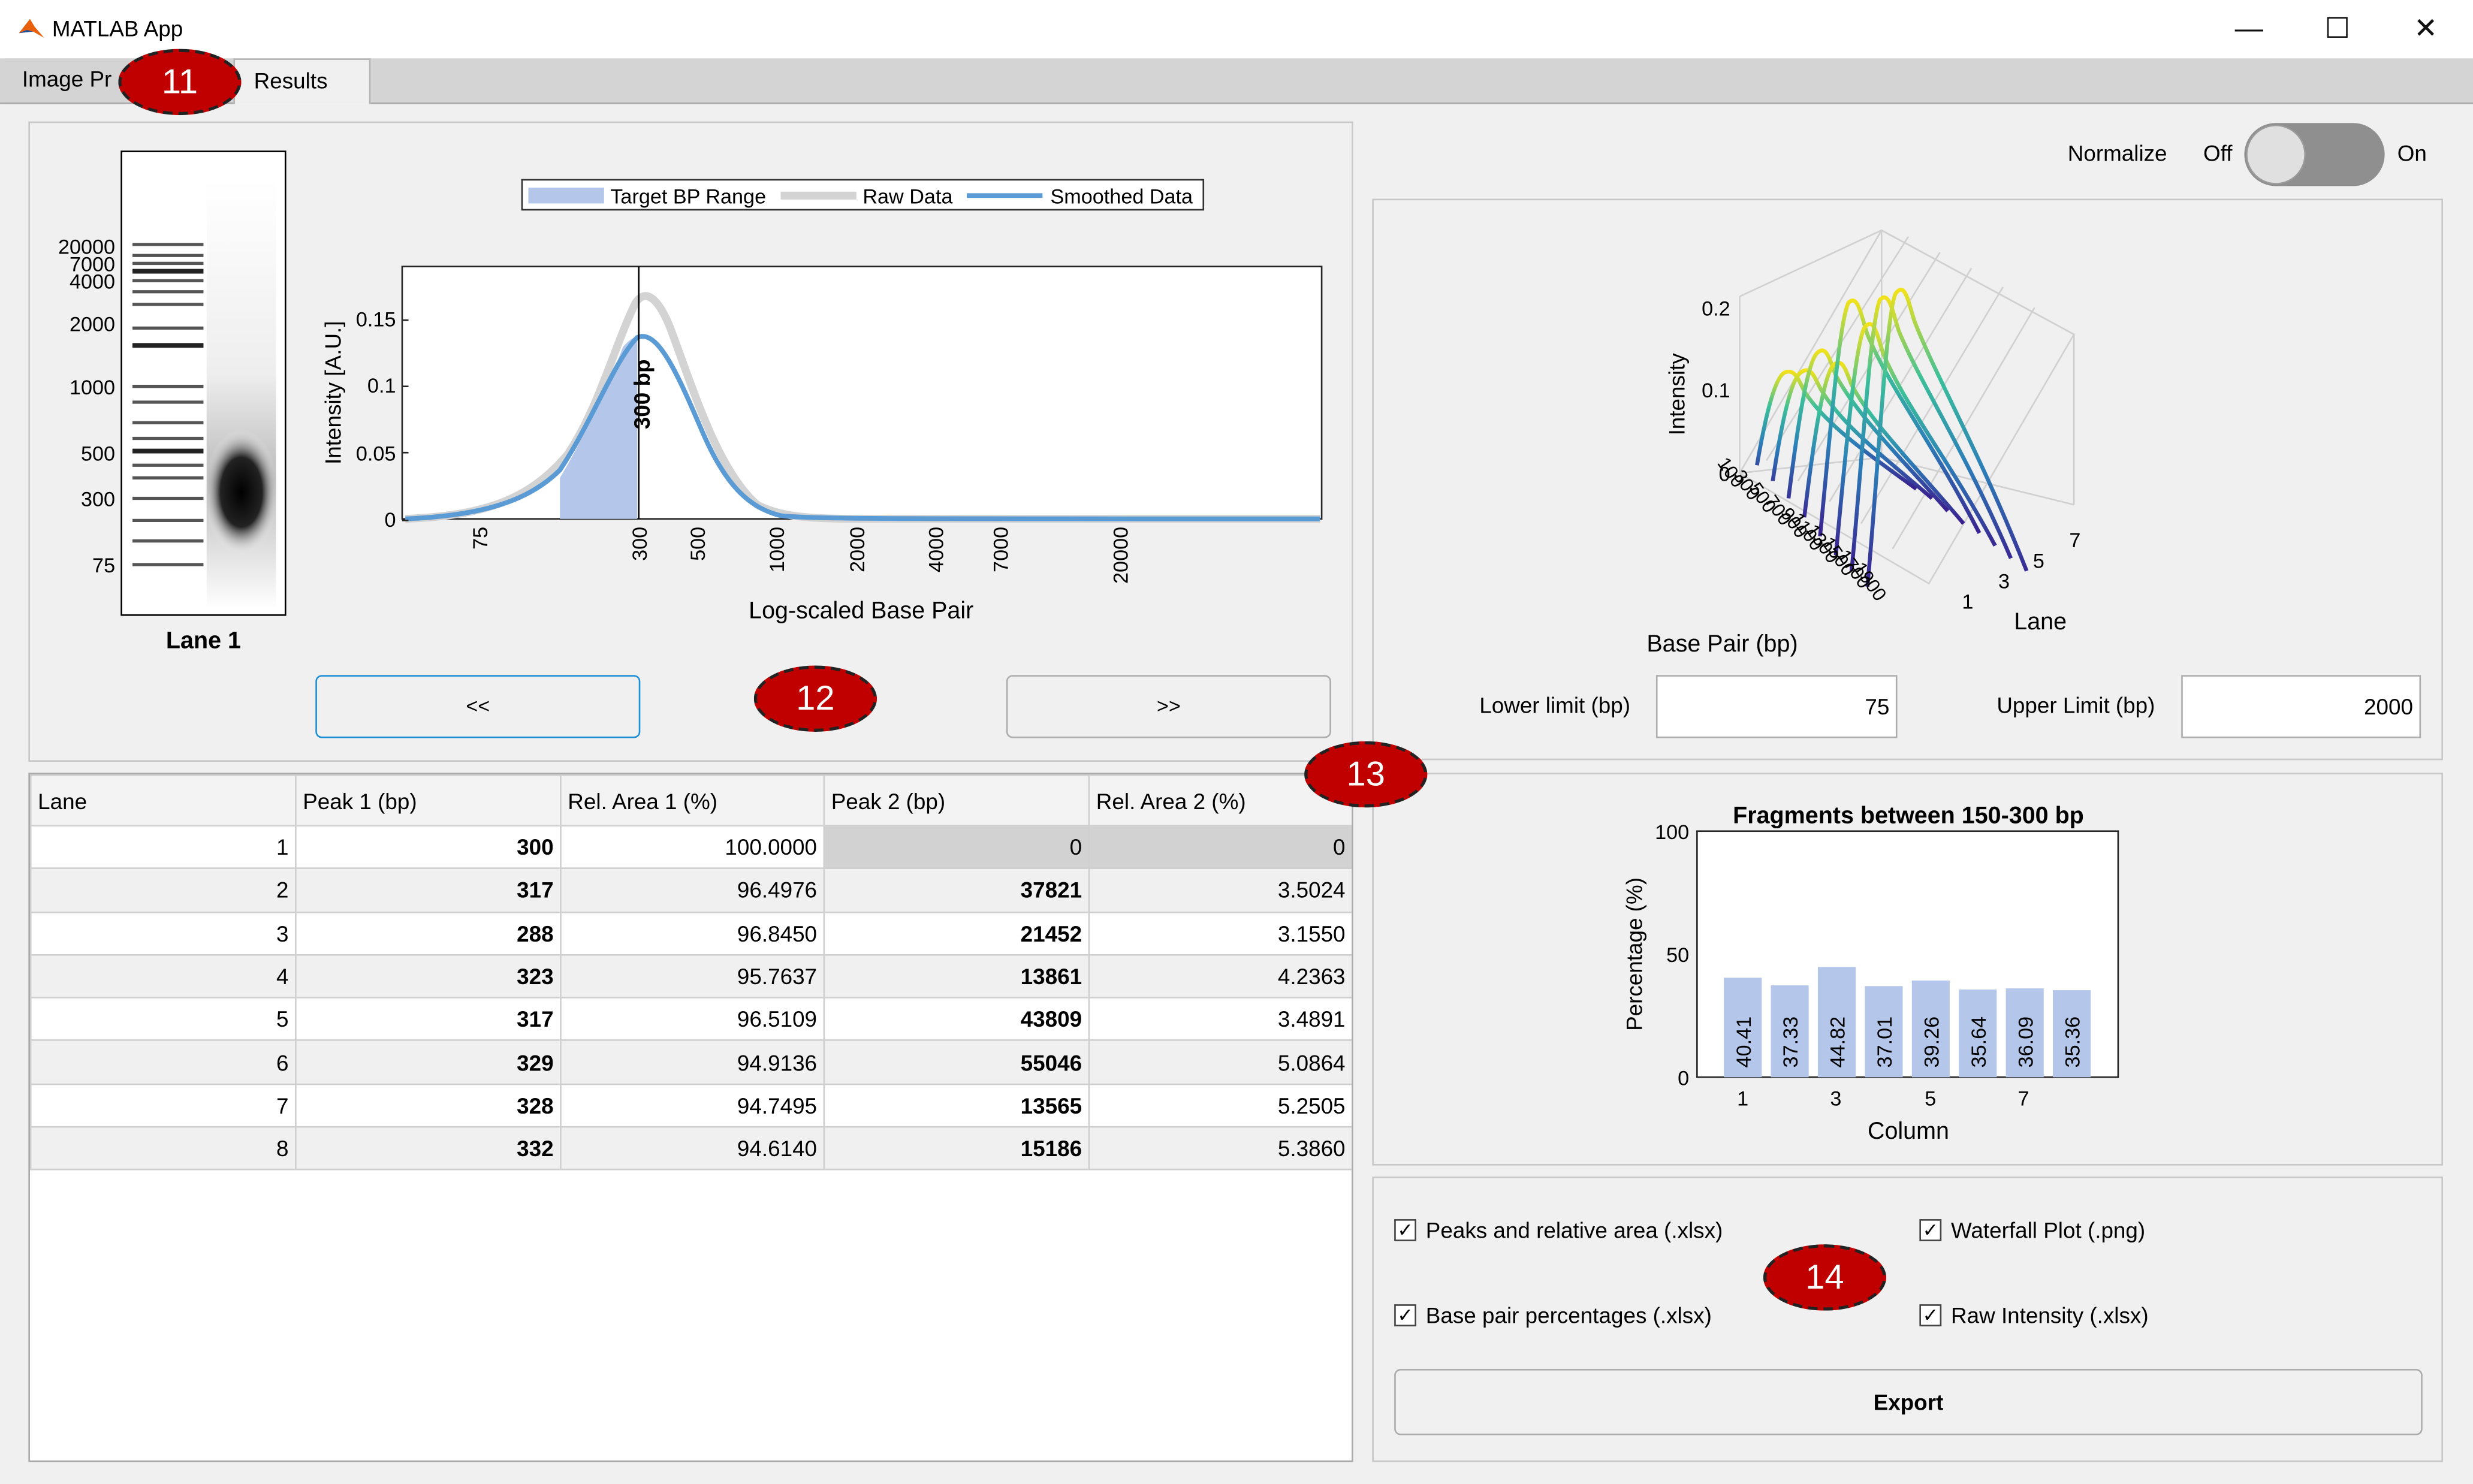 The image size is (2473, 1484). I want to click on annotation-badge: 13, so click(1366, 775).